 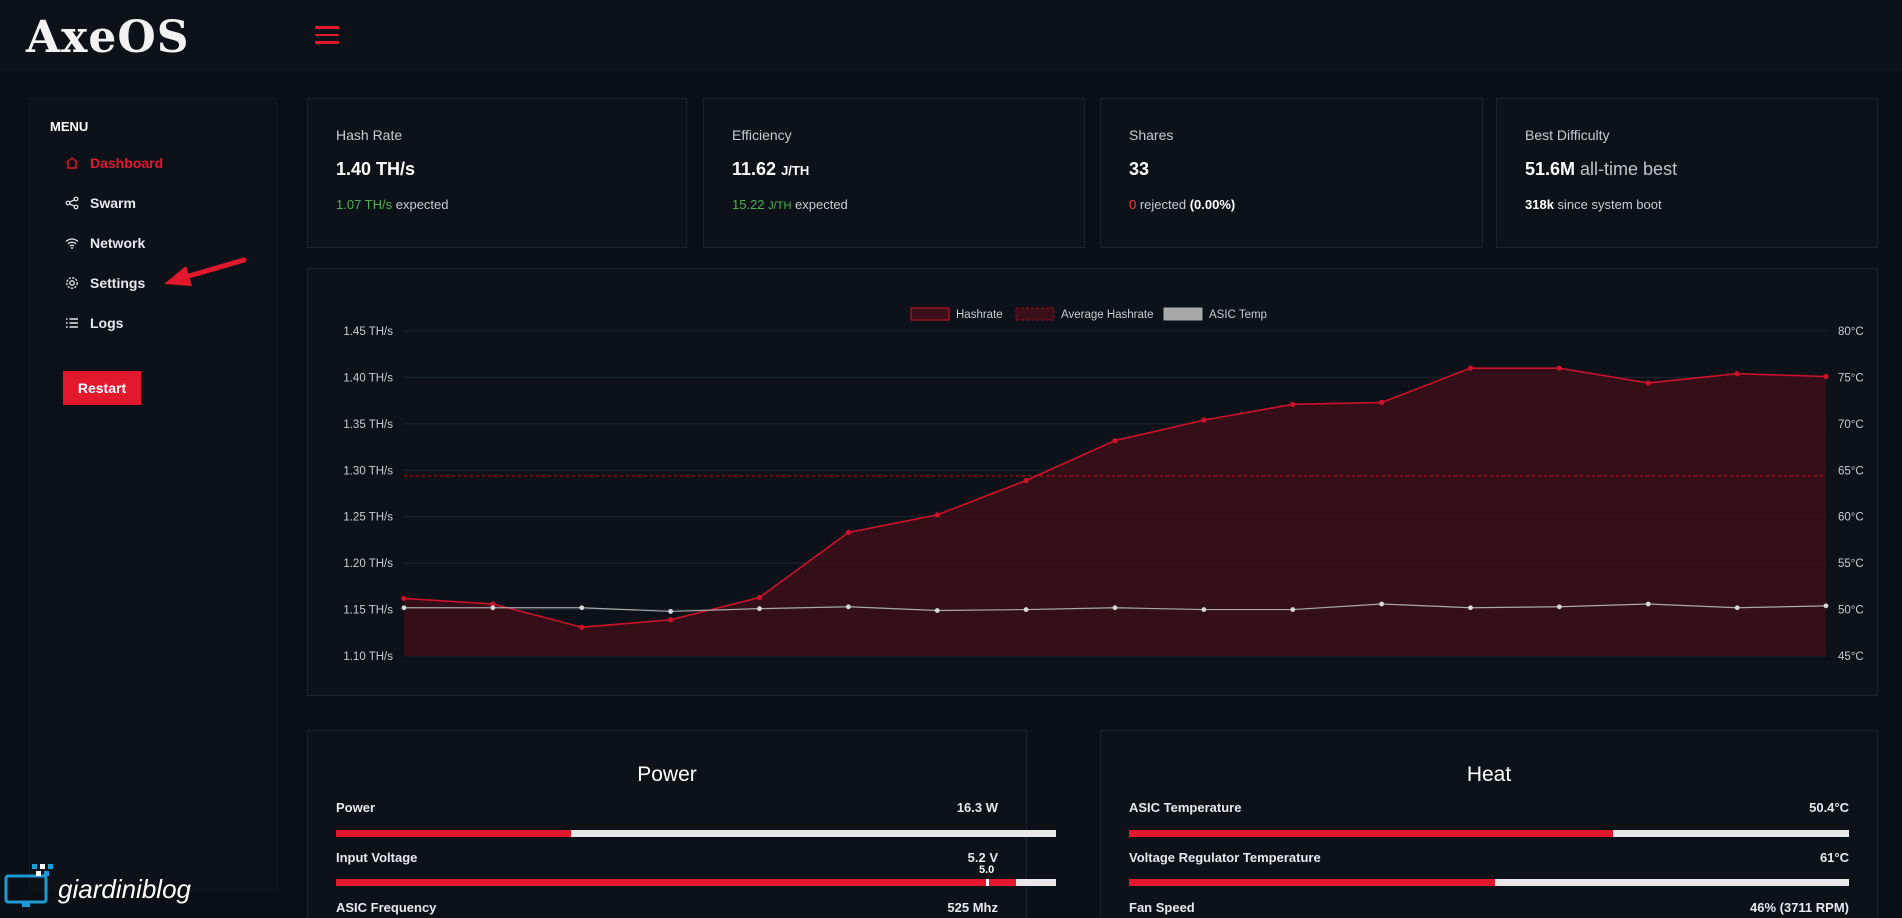 What do you see at coordinates (72, 283) in the screenshot?
I see `gear-icon` at bounding box center [72, 283].